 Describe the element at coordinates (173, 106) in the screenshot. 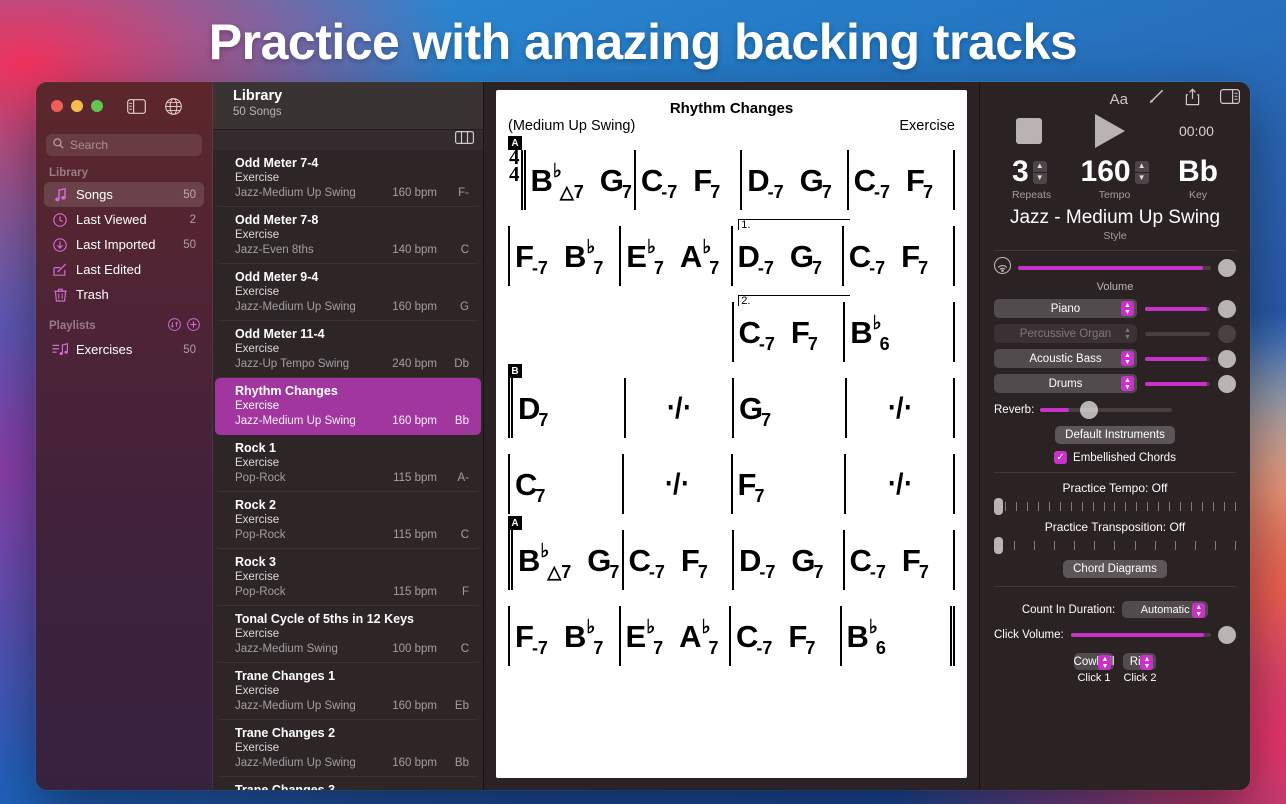

I see `globe-icon` at that location.